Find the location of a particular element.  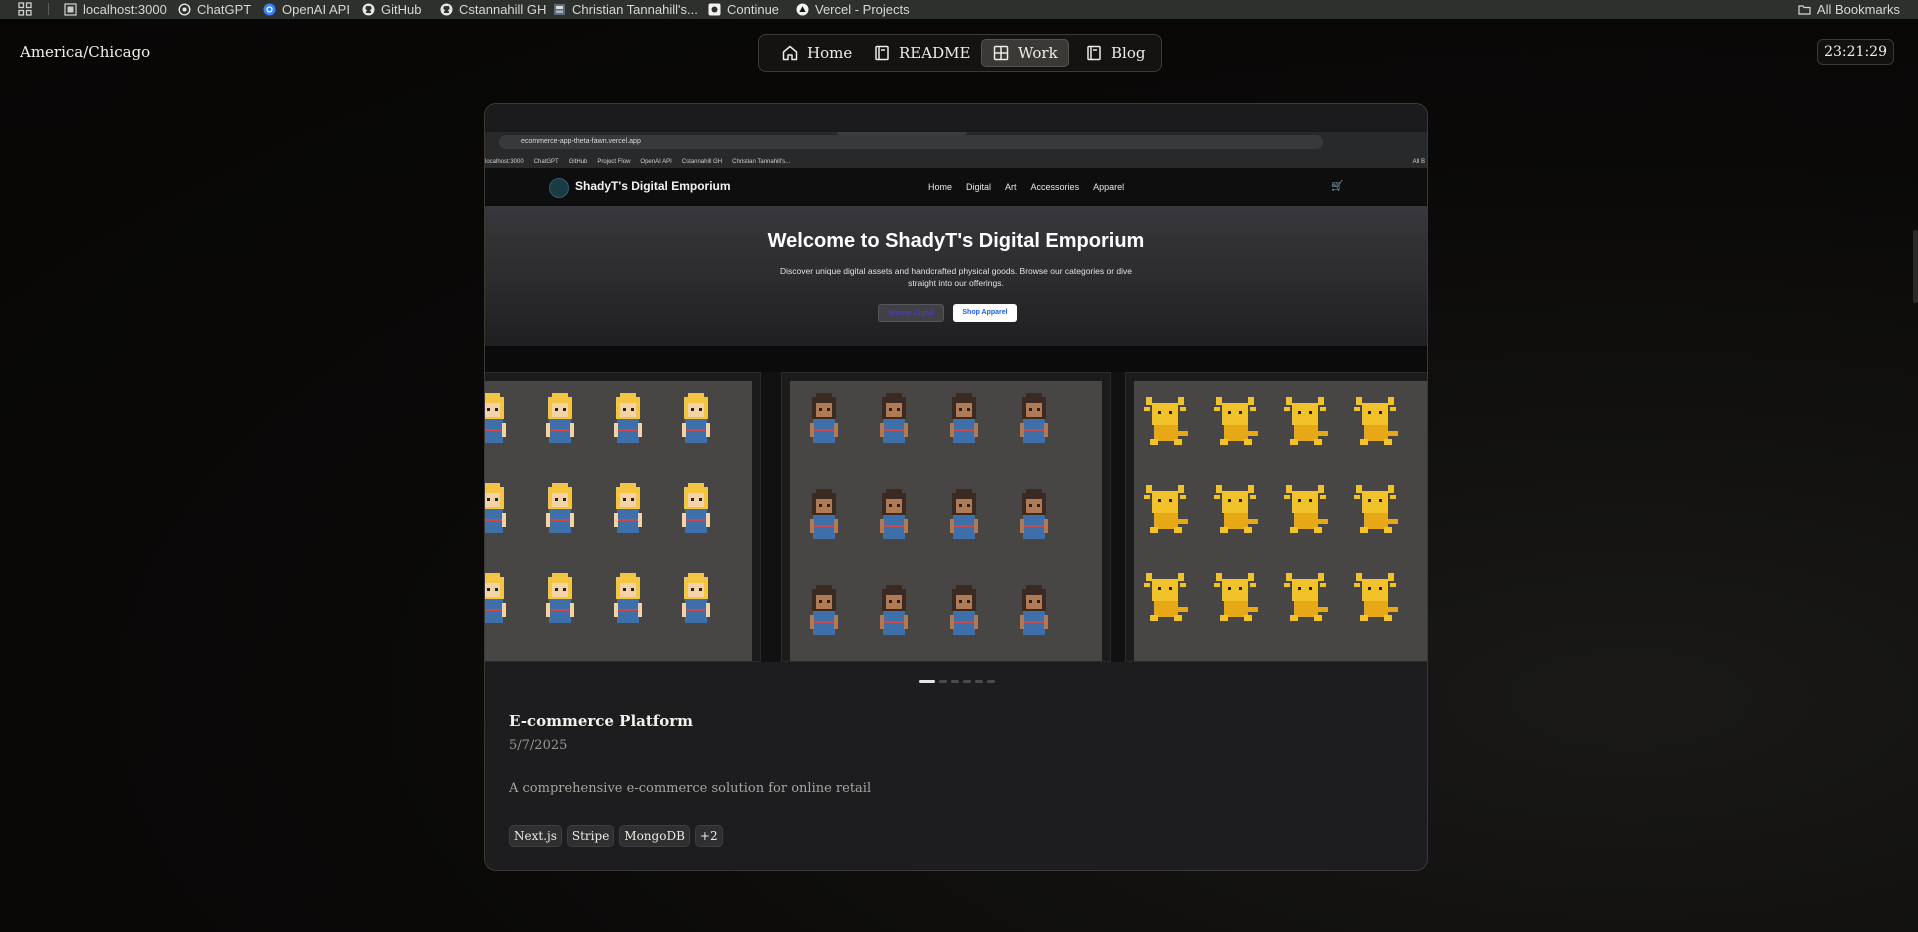

openai-icon is located at coordinates (269, 9).